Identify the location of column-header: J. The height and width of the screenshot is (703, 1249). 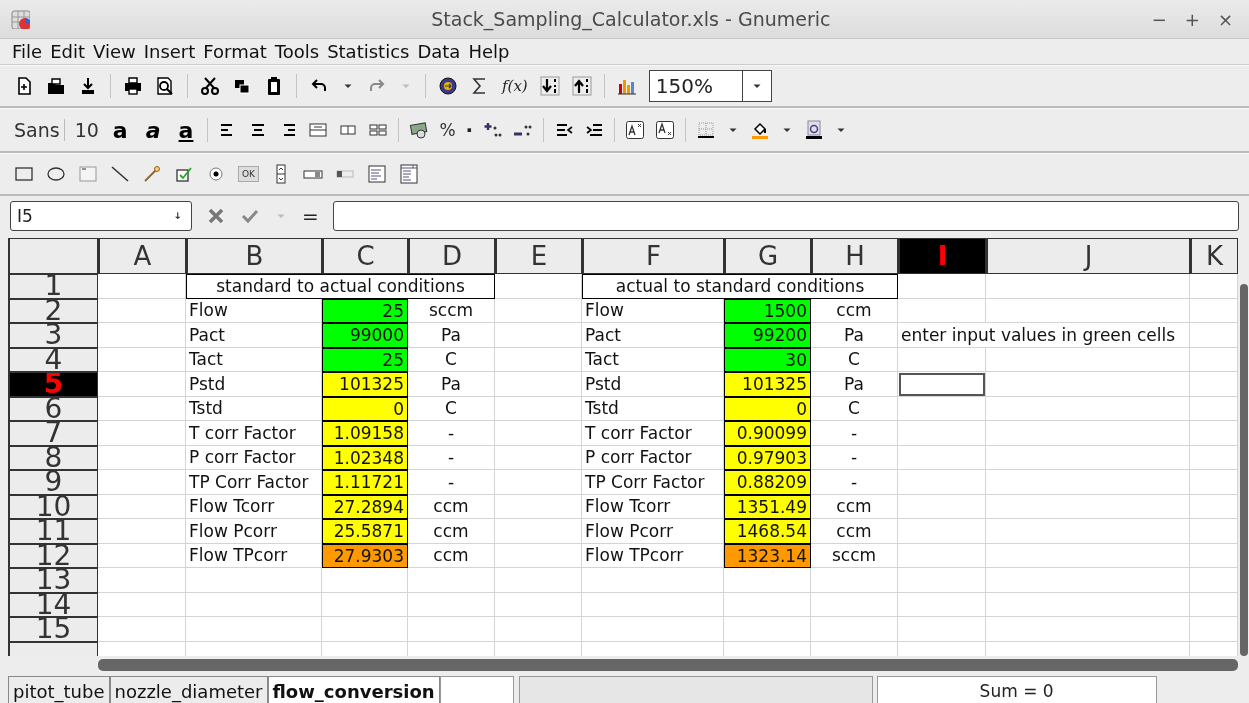
(1088, 256).